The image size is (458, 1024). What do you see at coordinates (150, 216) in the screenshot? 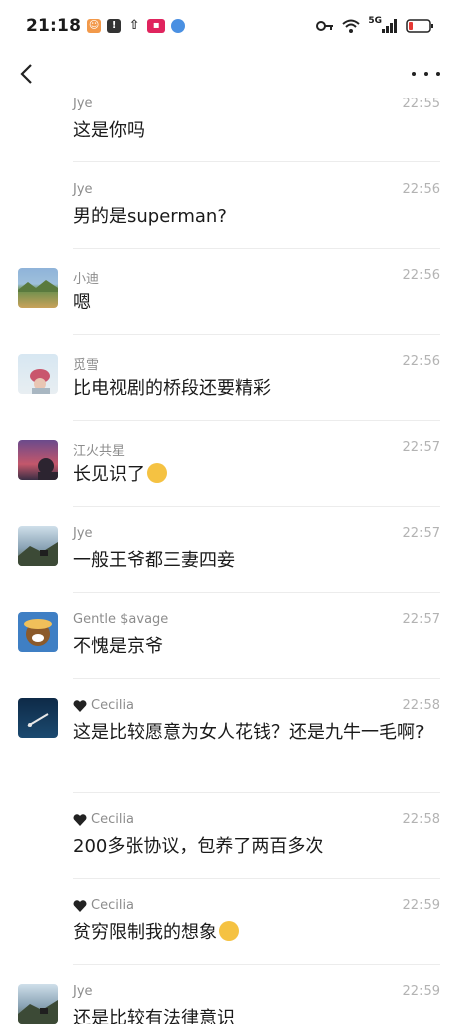
I see `message-text: 男的是superman?` at bounding box center [150, 216].